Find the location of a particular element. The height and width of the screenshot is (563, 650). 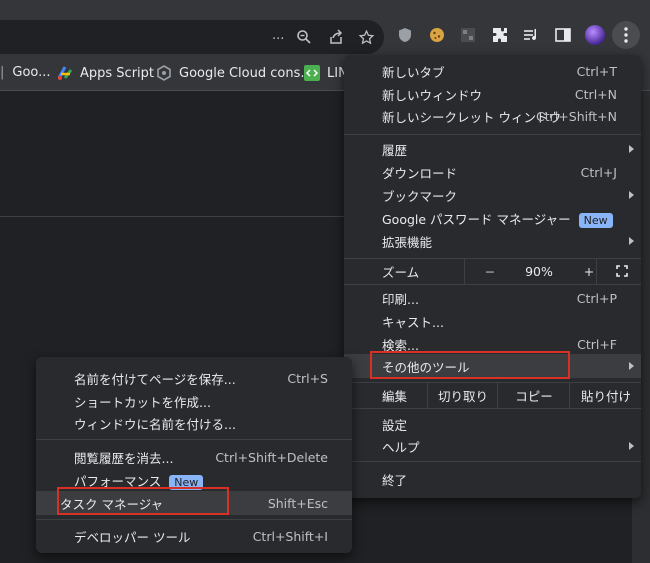

copy-button: コピー is located at coordinates (533, 395).